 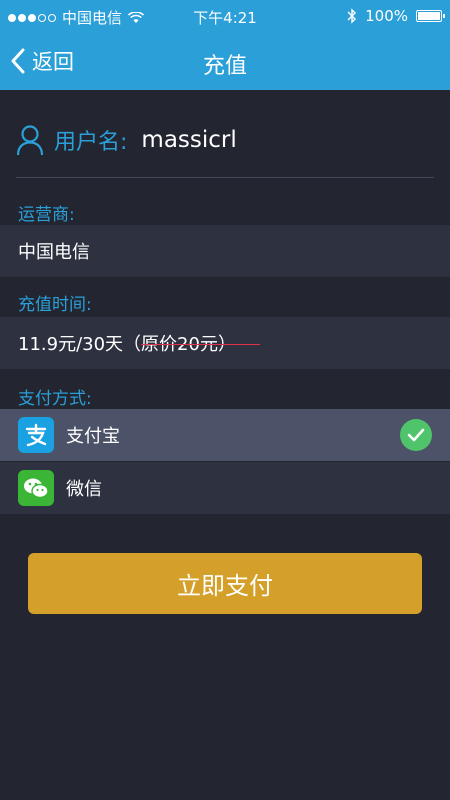 What do you see at coordinates (352, 16) in the screenshot?
I see `bluetooth-icon` at bounding box center [352, 16].